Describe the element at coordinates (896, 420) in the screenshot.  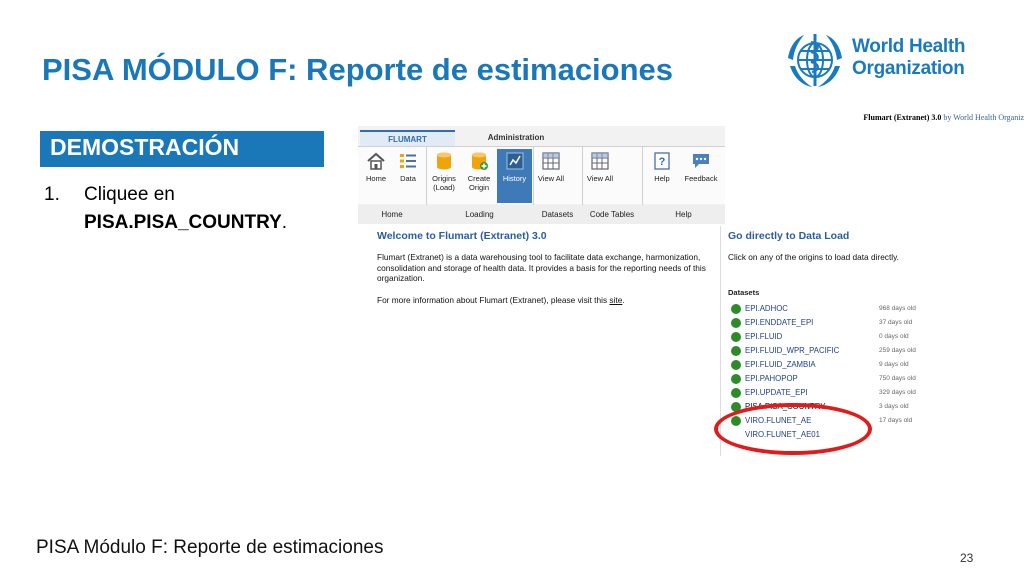
I see `dataset-age: 17 days old` at that location.